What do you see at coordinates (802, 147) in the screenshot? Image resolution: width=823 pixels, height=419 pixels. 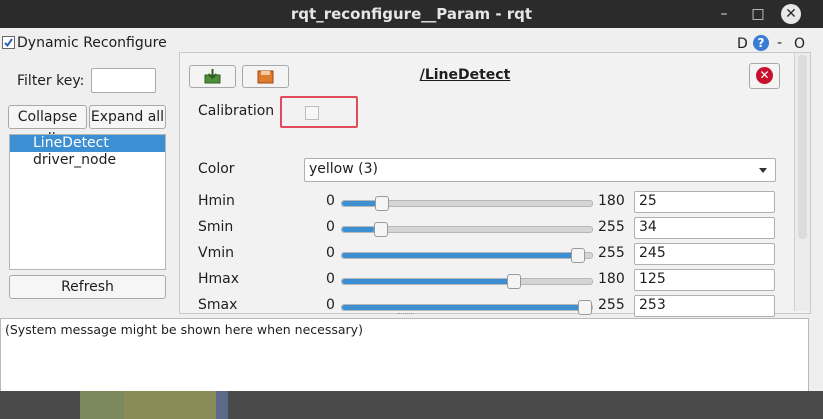 I see `scrollbar-handle` at bounding box center [802, 147].